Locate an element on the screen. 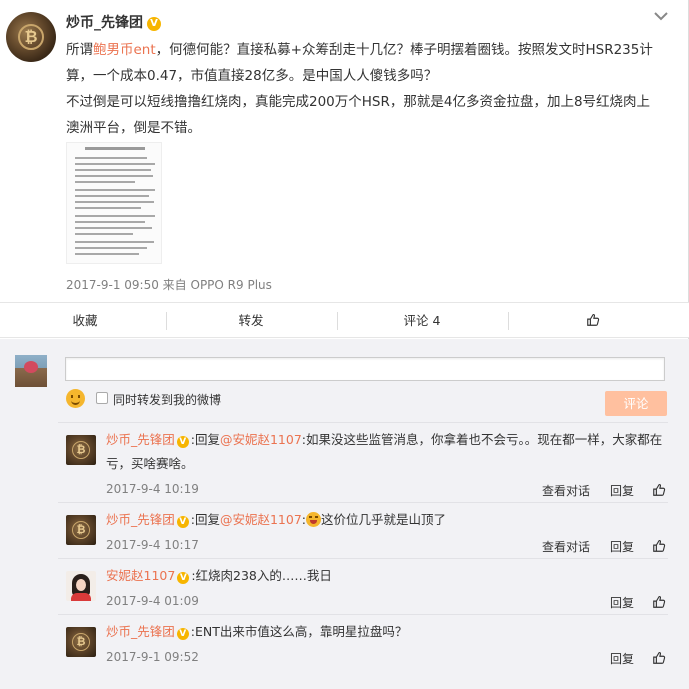  comment-time: 2017-9-4 01:09 is located at coordinates (152, 601).